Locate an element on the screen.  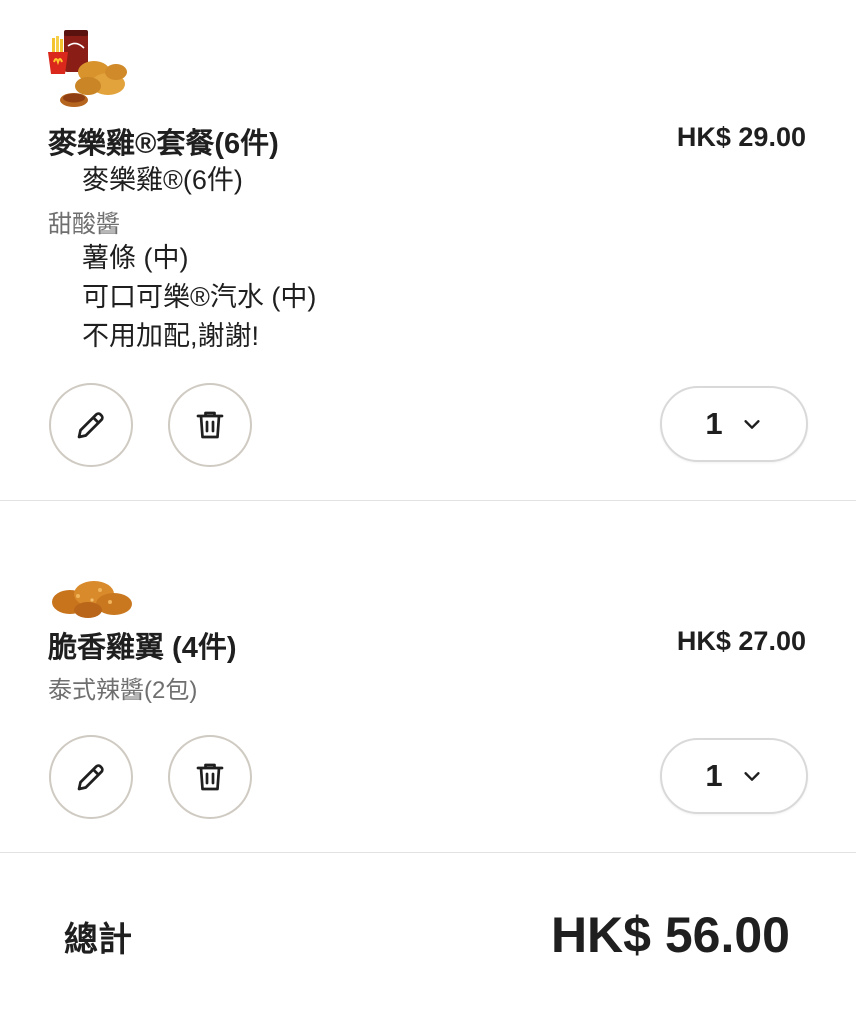
item-option: 不用加配,謝謝! is located at coordinates (171, 336).